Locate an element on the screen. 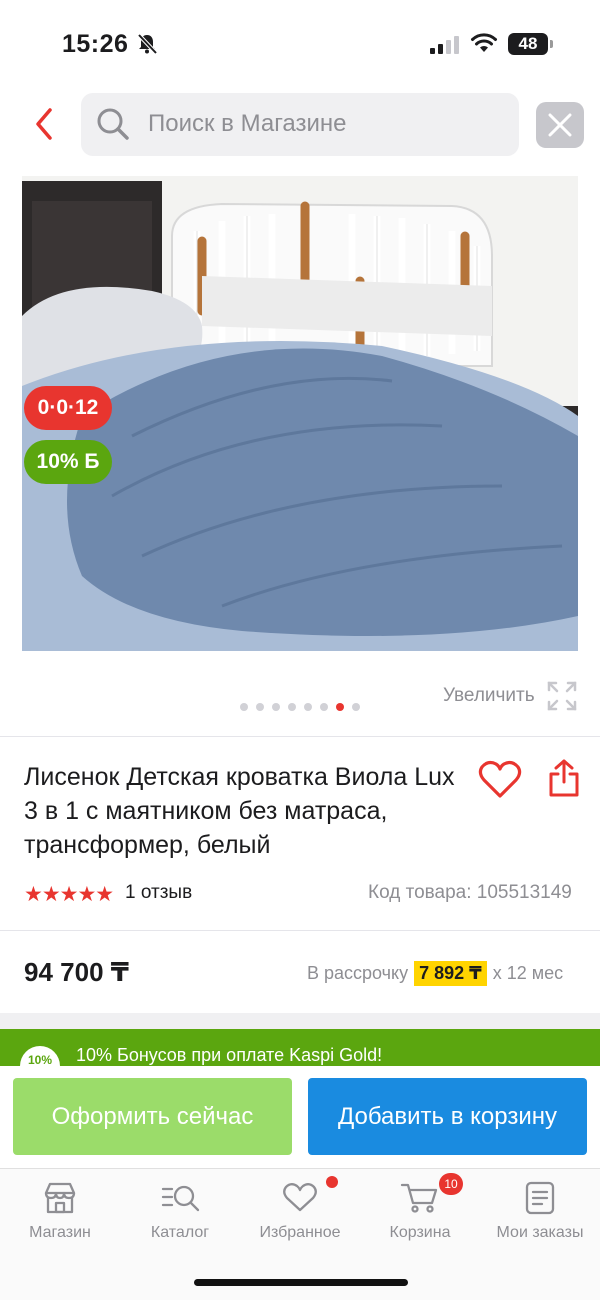 The height and width of the screenshot is (1300, 600). installment-amount: 7 892 ₸ is located at coordinates (450, 973).